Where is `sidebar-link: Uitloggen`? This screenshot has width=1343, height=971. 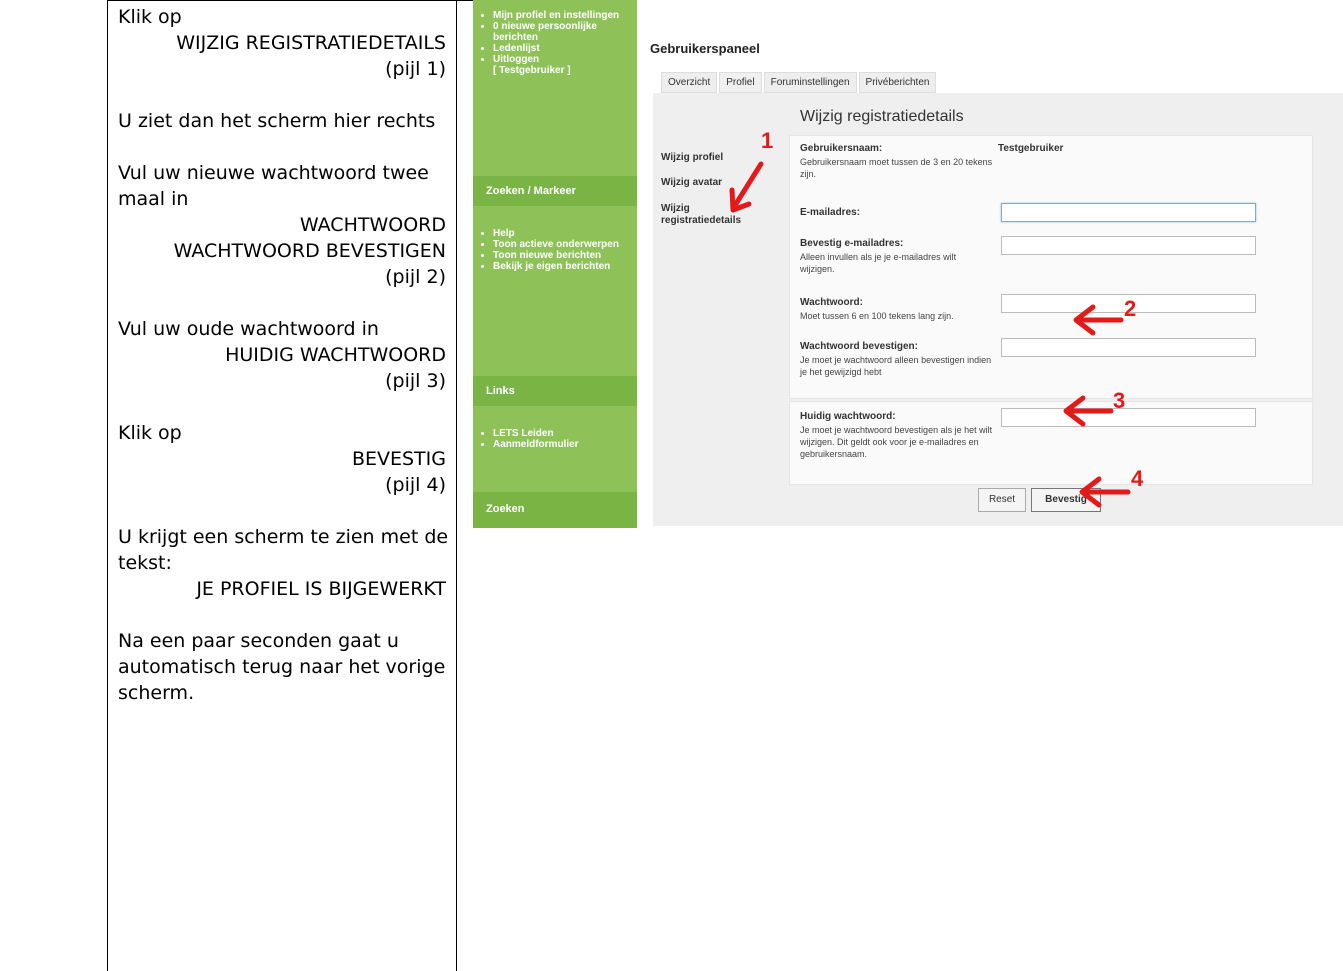 sidebar-link: Uitloggen is located at coordinates (563, 59).